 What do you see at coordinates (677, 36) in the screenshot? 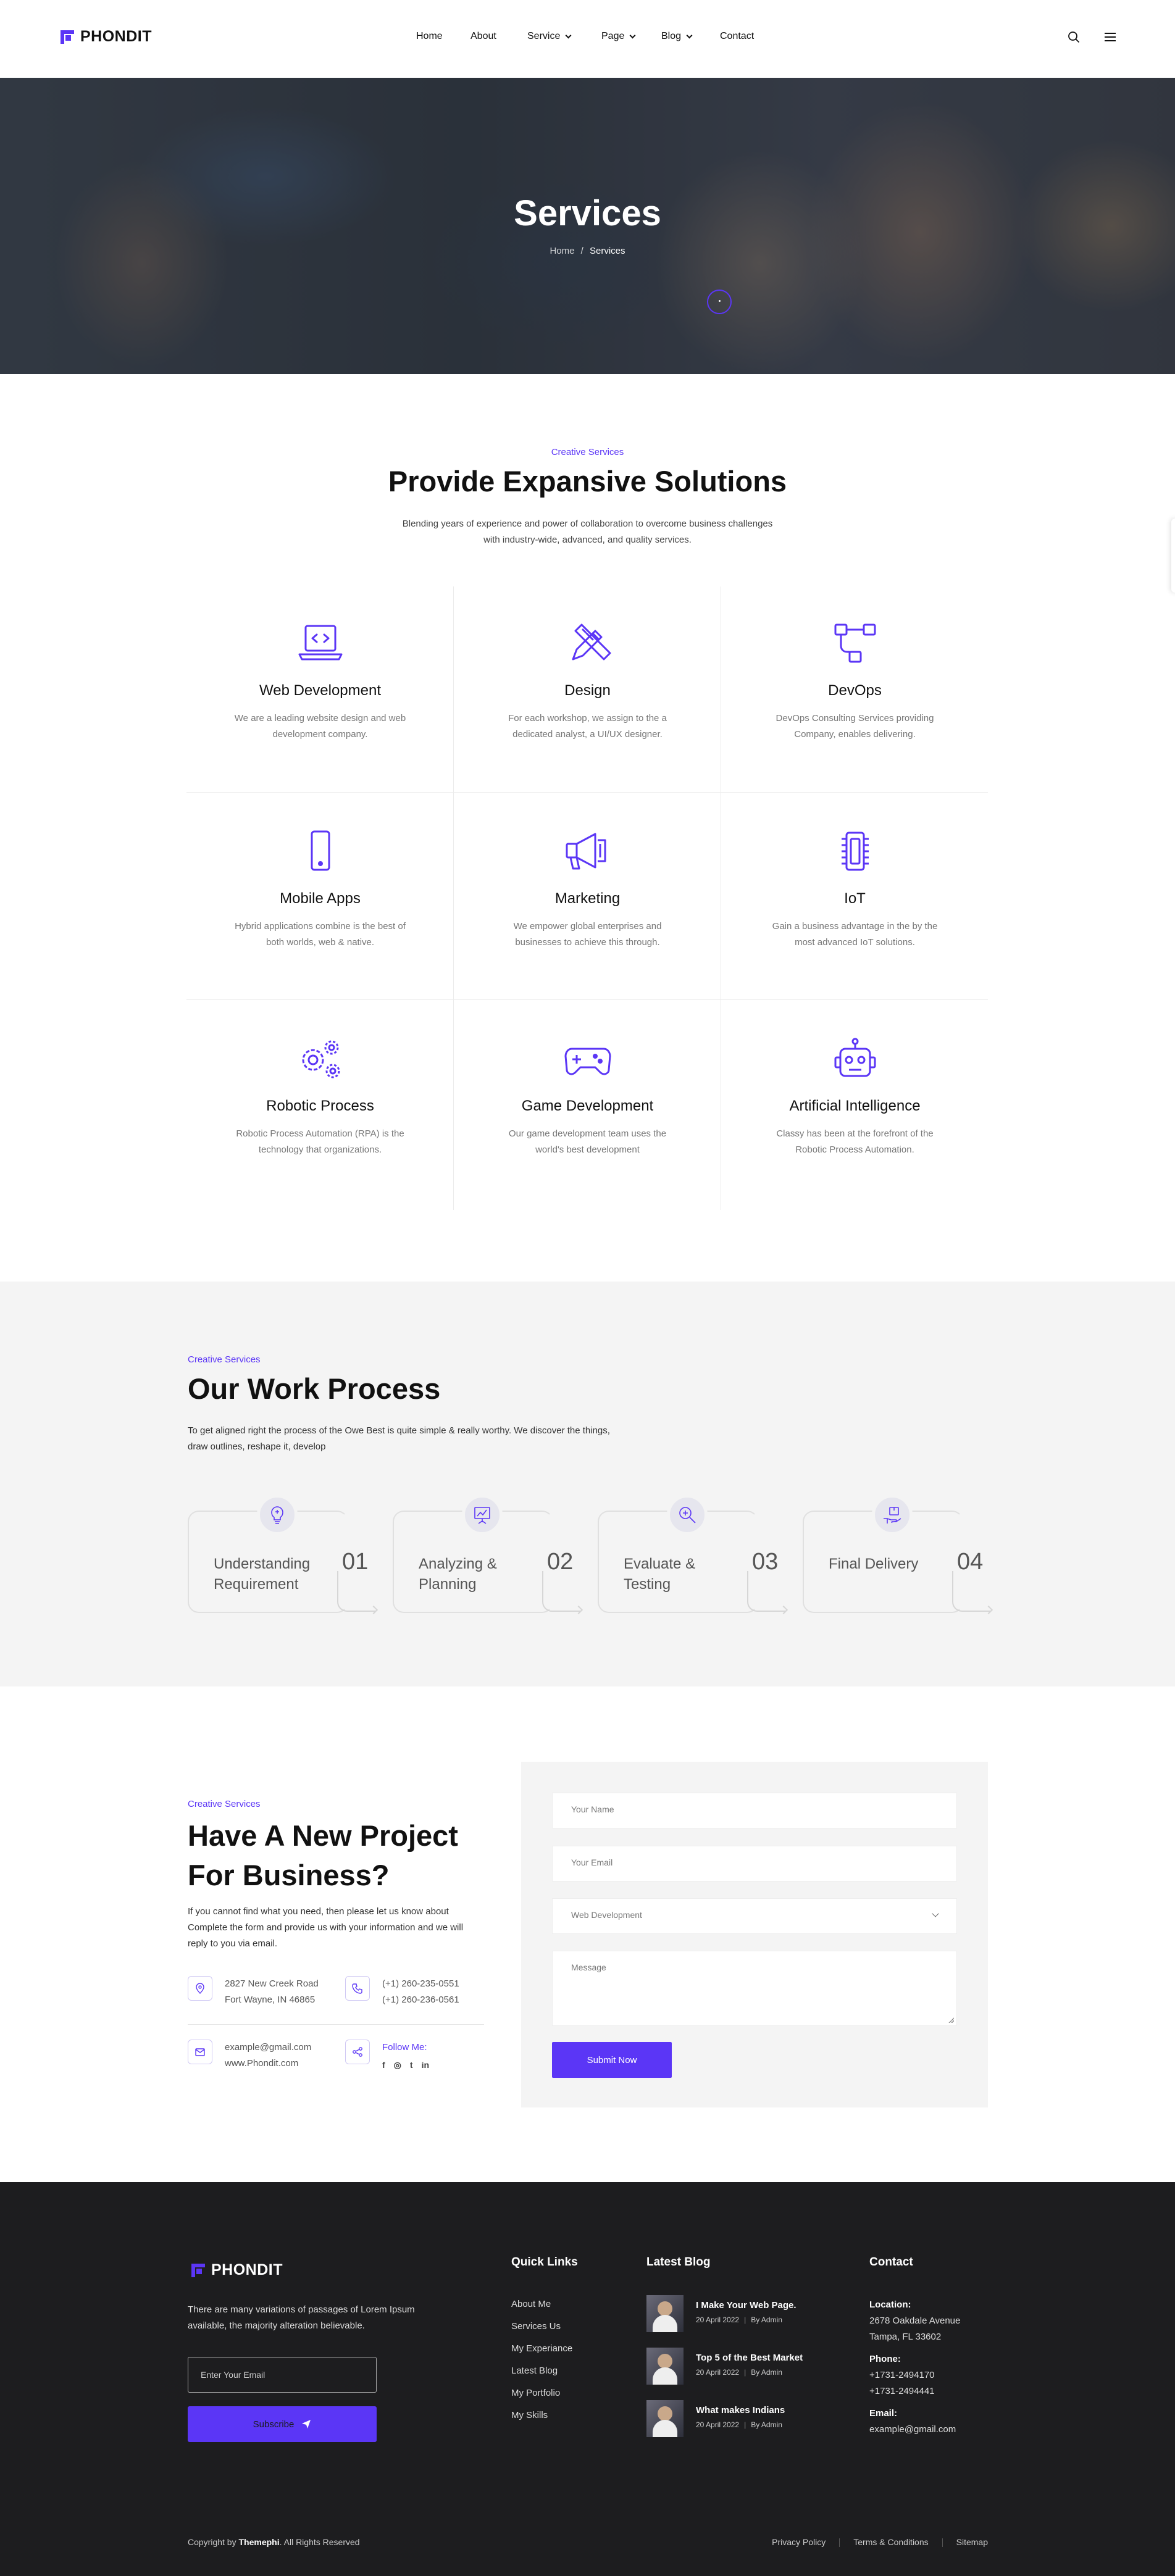
I see `nav-blog: Blog` at bounding box center [677, 36].